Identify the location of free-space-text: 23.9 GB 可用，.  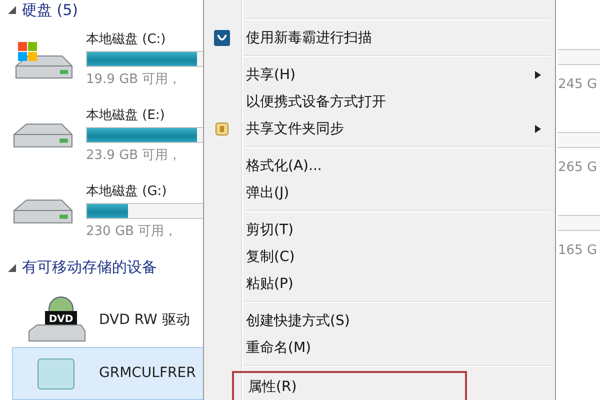
(134, 155).